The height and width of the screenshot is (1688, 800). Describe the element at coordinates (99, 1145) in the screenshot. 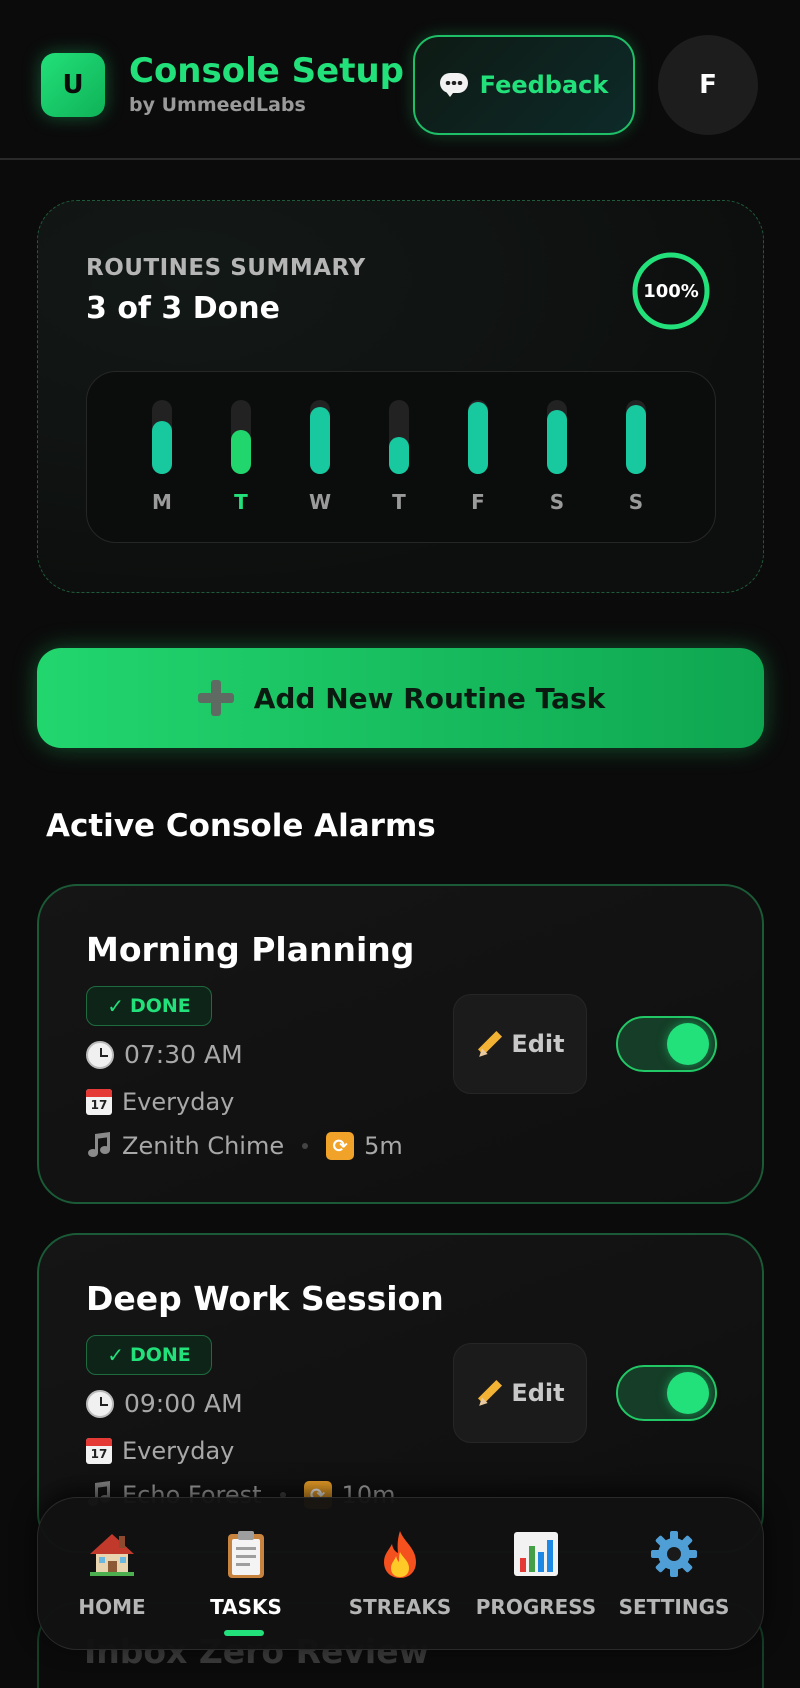

I see `music-note-icon` at that location.